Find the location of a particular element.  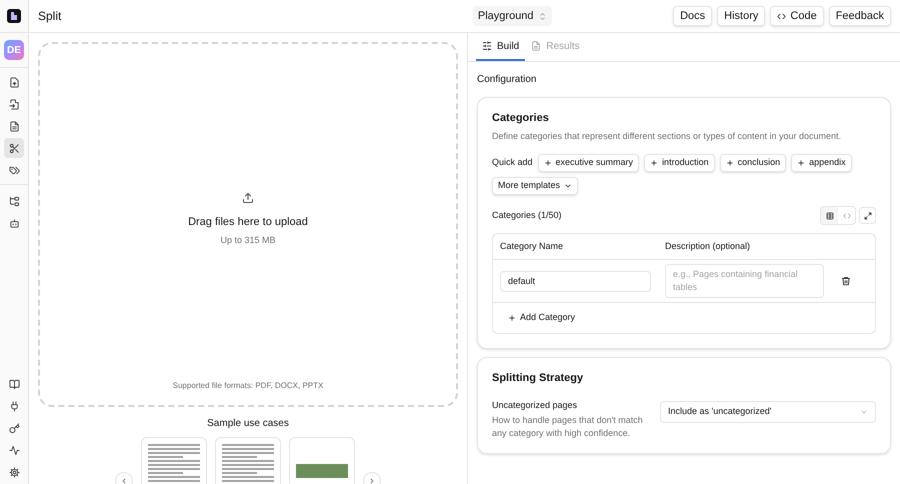

setting-help: How to handle pages that don't match any category with high confidence. is located at coordinates (568, 427).